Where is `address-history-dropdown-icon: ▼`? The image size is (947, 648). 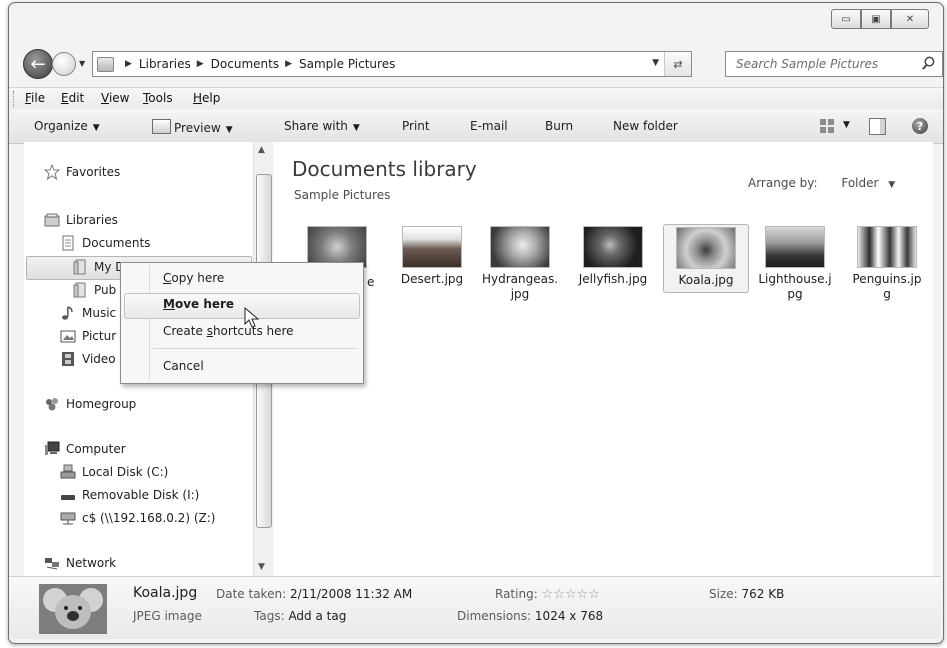
address-history-dropdown-icon: ▼ is located at coordinates (655, 63).